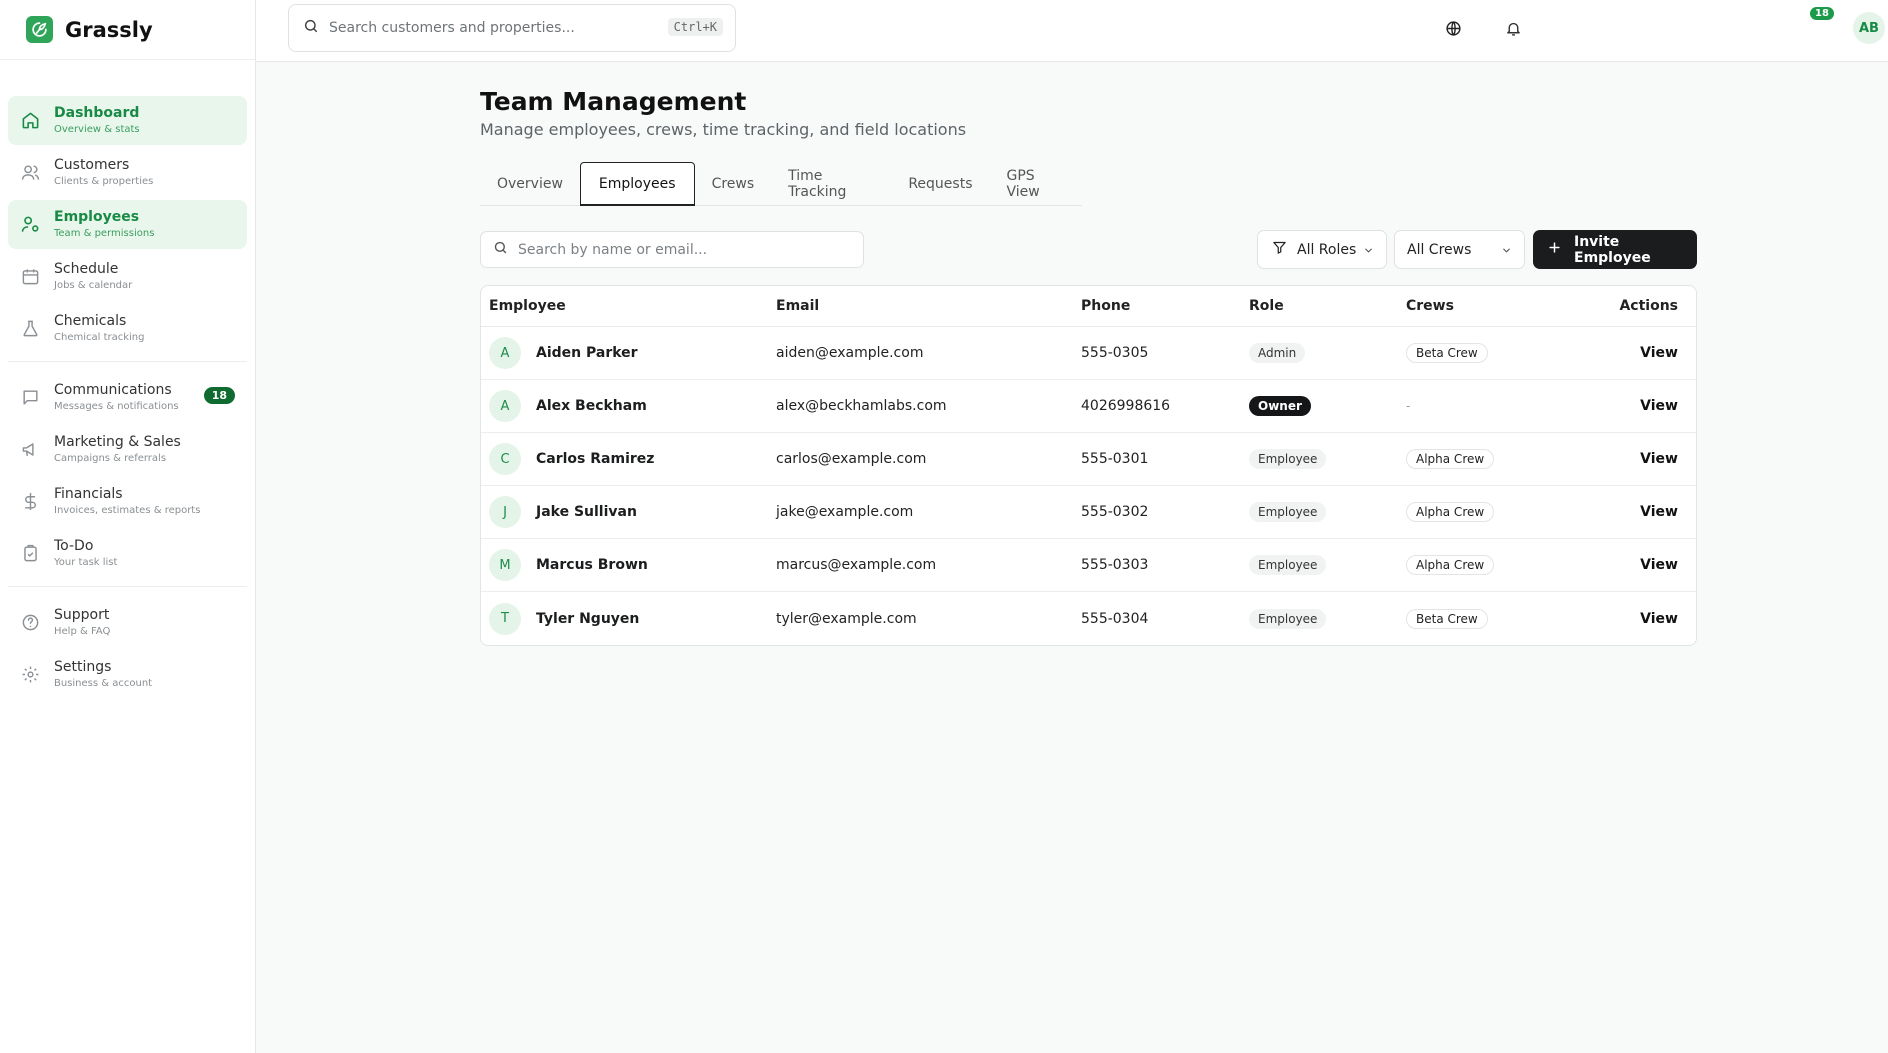 The height and width of the screenshot is (1053, 1888). I want to click on leaf-logo-icon, so click(39, 29).